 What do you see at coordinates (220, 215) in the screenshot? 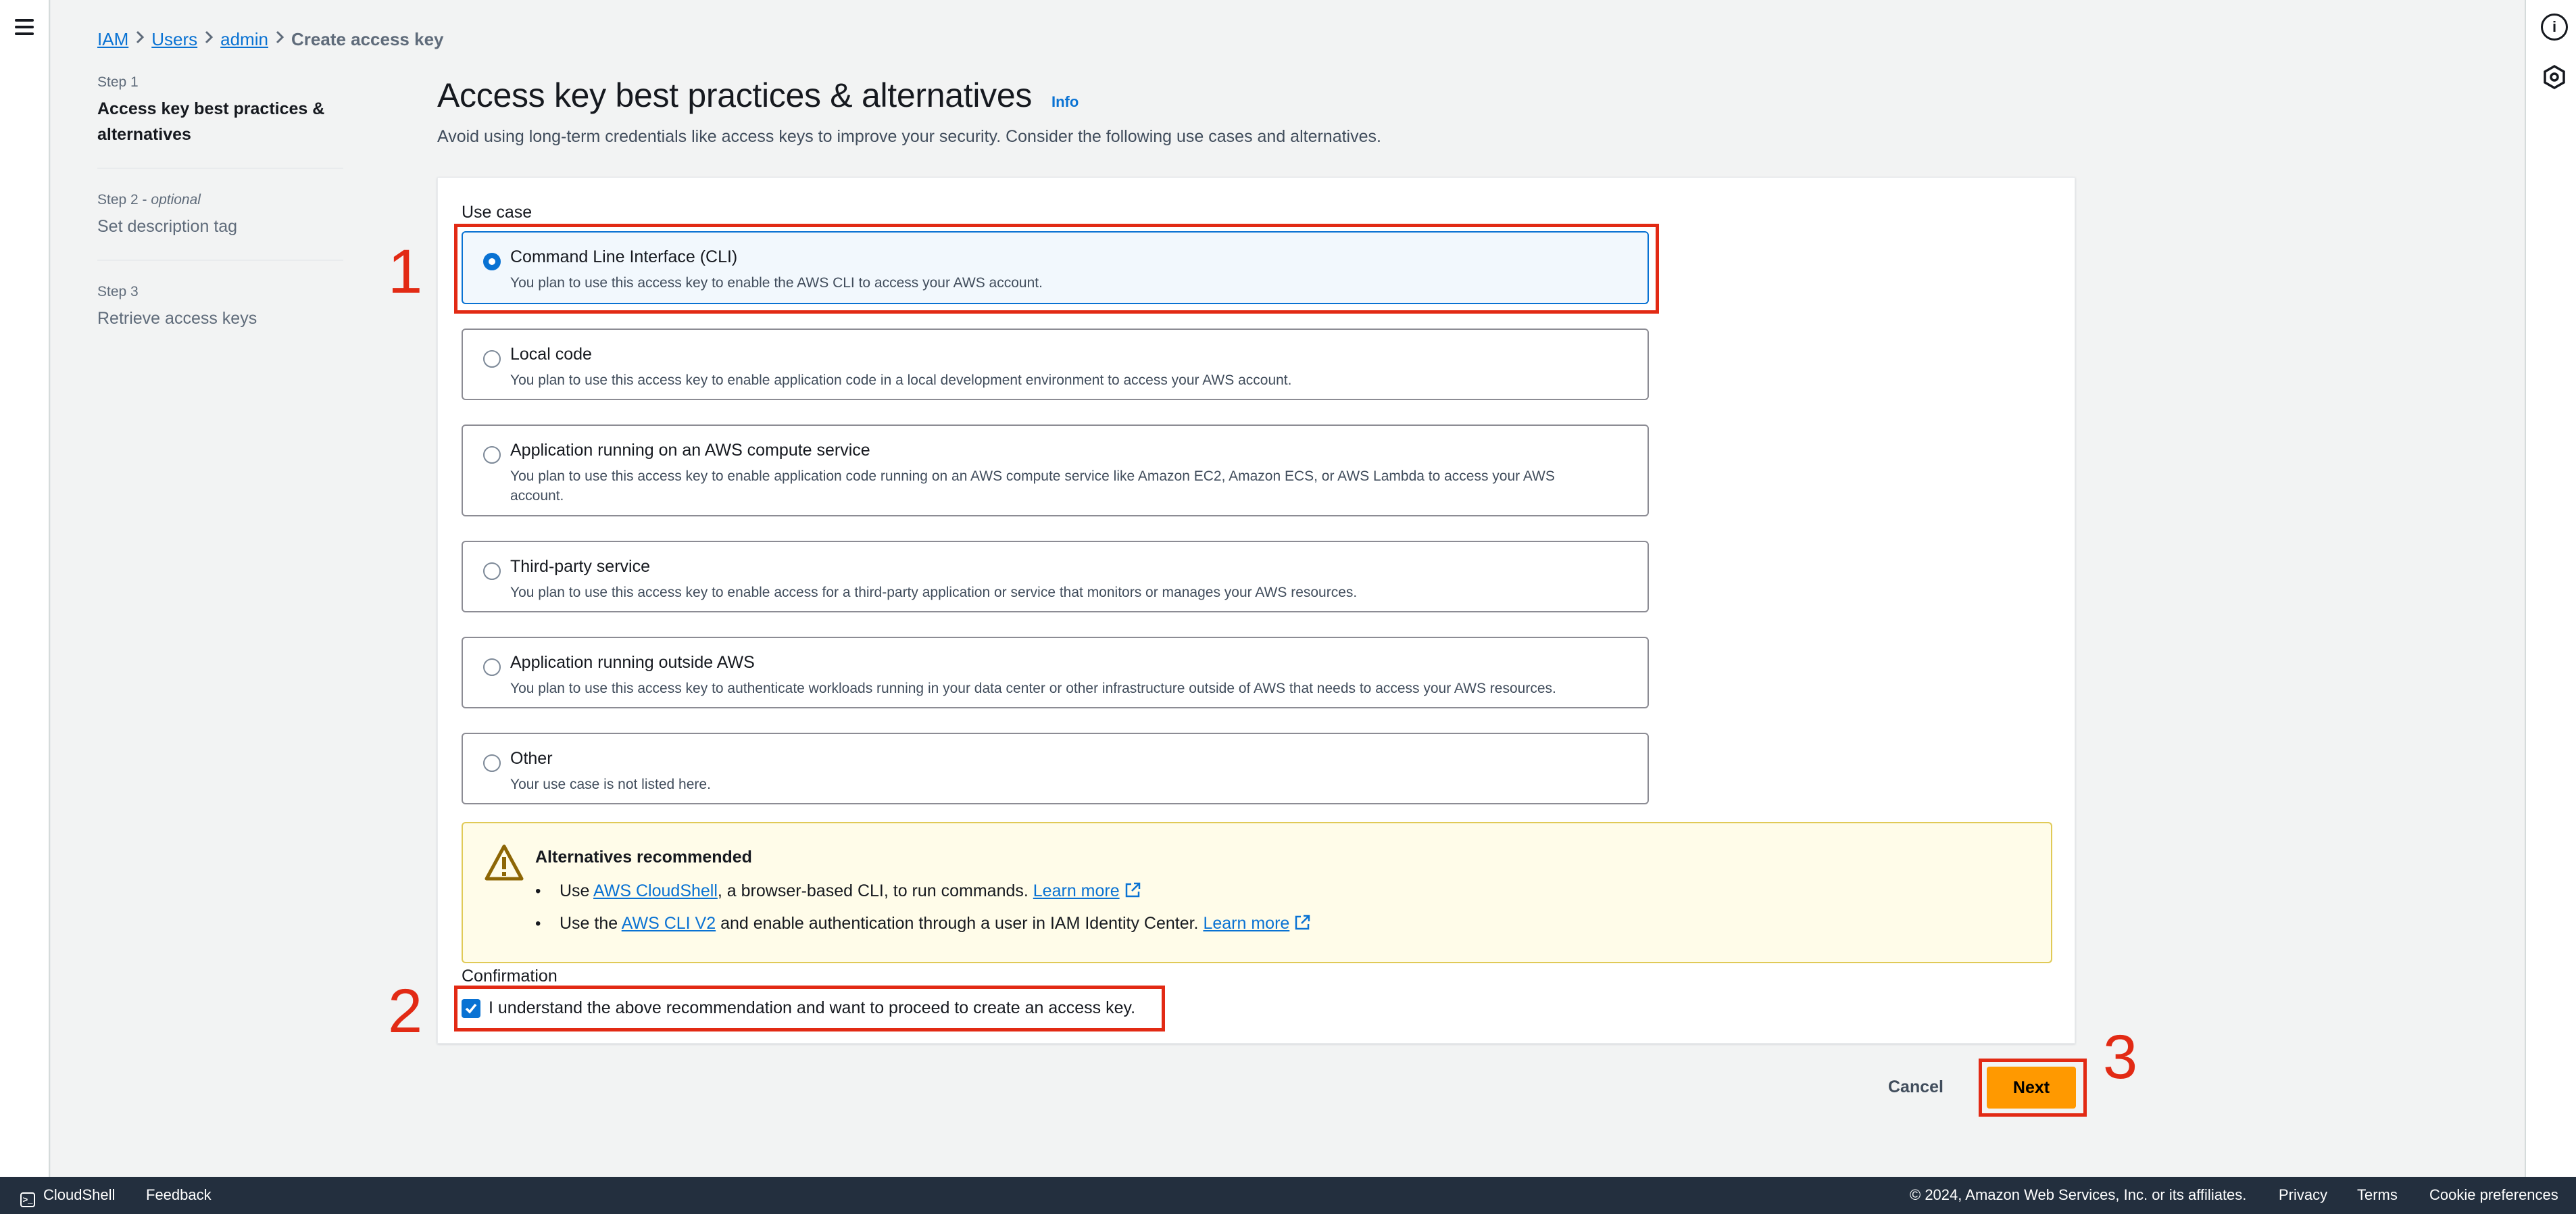
I see `step-2: Step 2 - optional Set description tag` at bounding box center [220, 215].